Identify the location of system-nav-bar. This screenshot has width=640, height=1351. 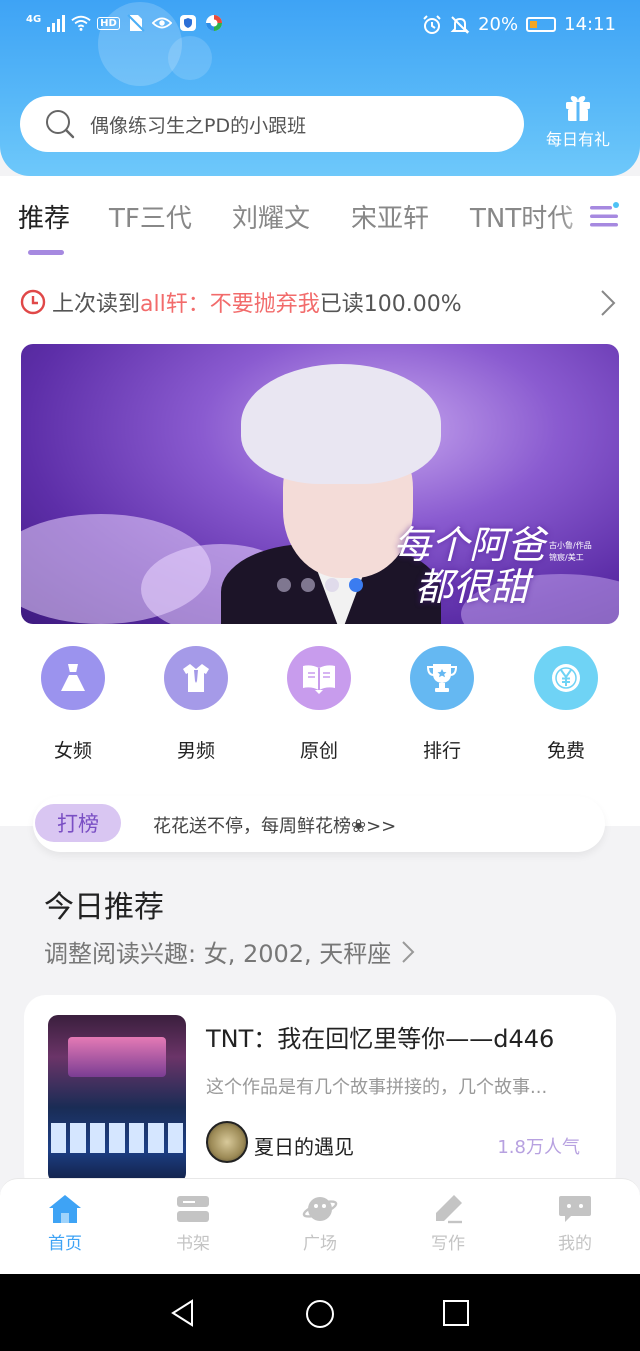
(320, 1312).